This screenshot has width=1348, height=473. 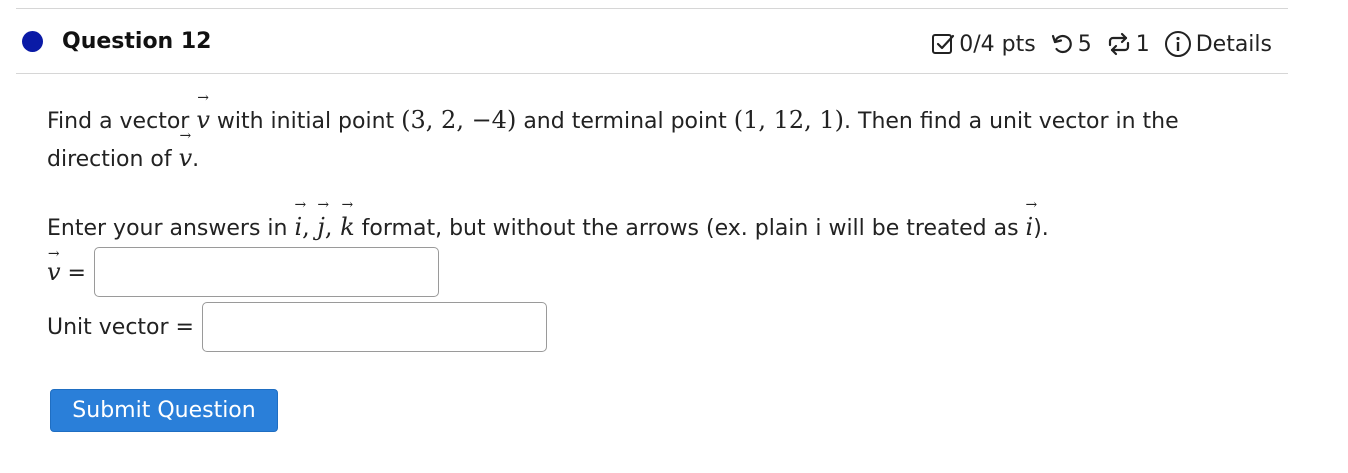 I want to click on question-meta: 0/4 pts 5 1 Details, so click(x=1101, y=44).